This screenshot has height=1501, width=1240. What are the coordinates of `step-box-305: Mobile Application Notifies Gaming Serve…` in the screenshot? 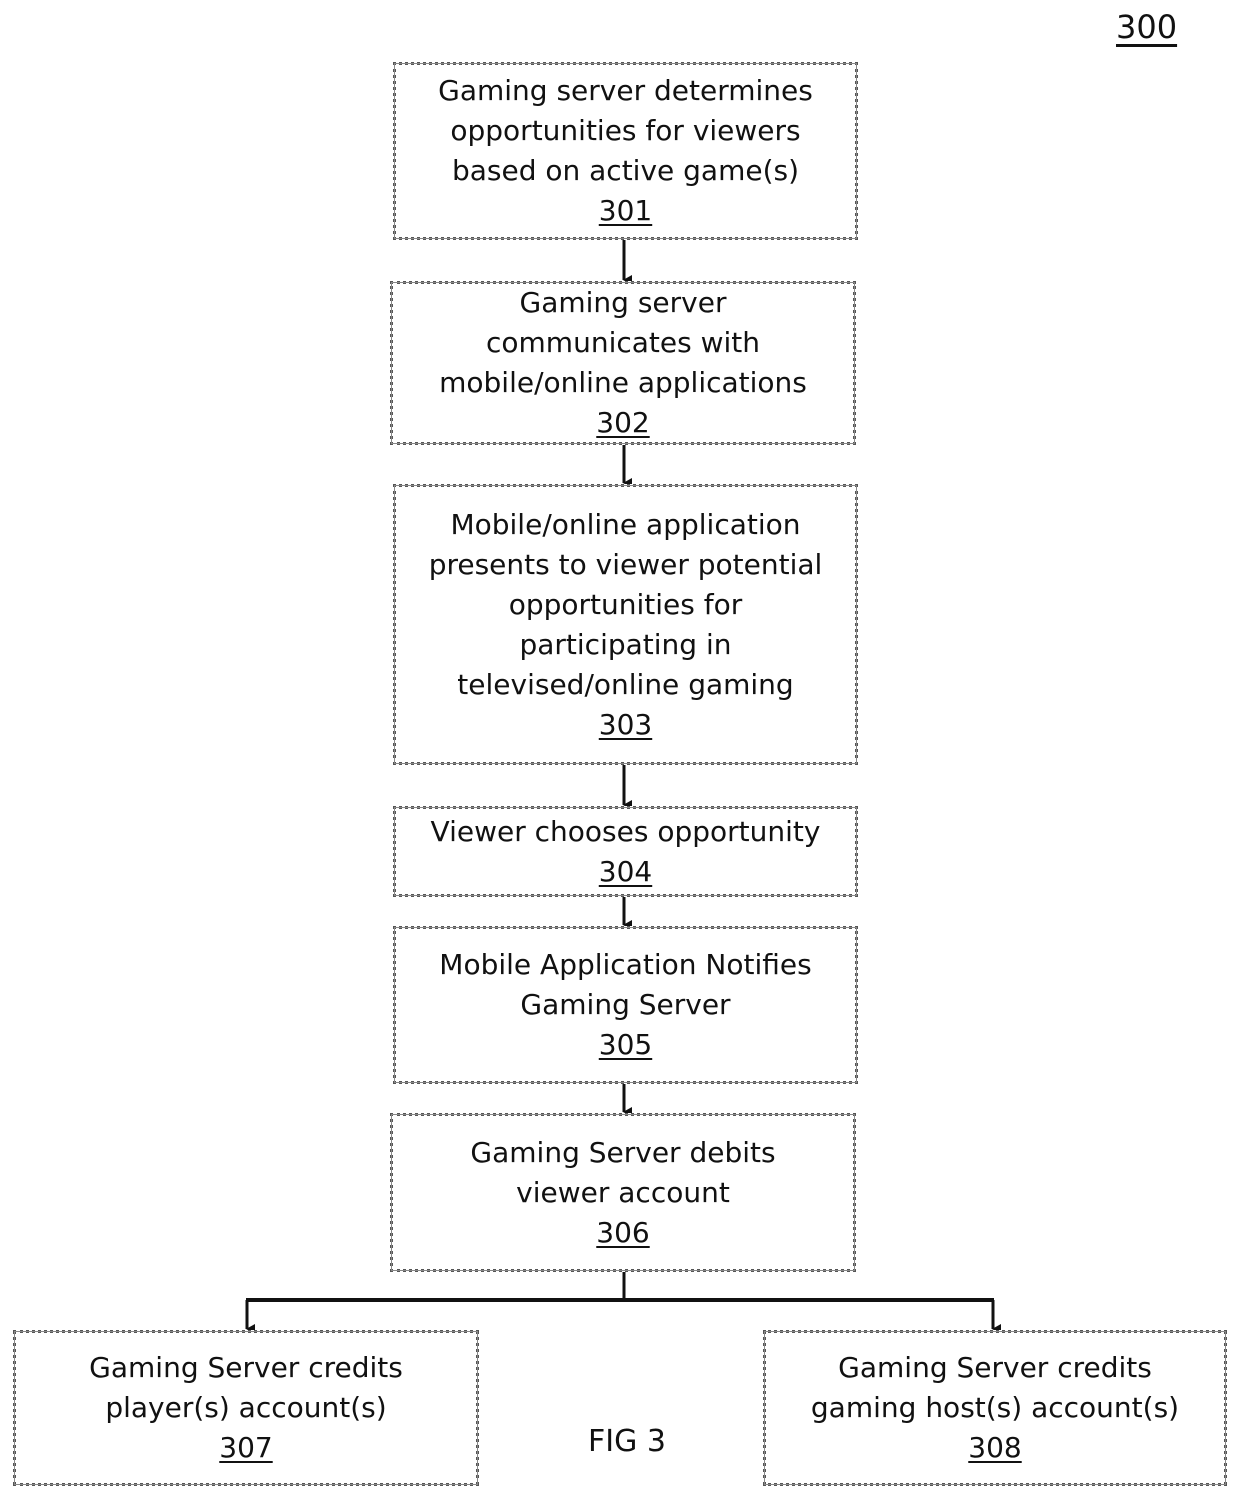 It's located at (625, 1005).